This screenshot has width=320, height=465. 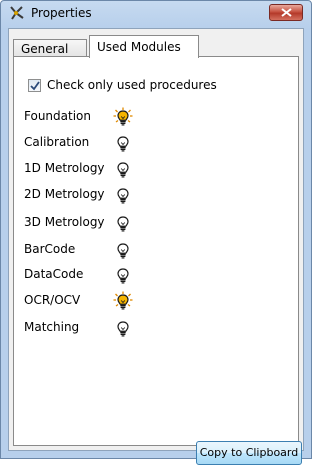 I want to click on module-name: OCR/OCV, so click(x=52, y=300).